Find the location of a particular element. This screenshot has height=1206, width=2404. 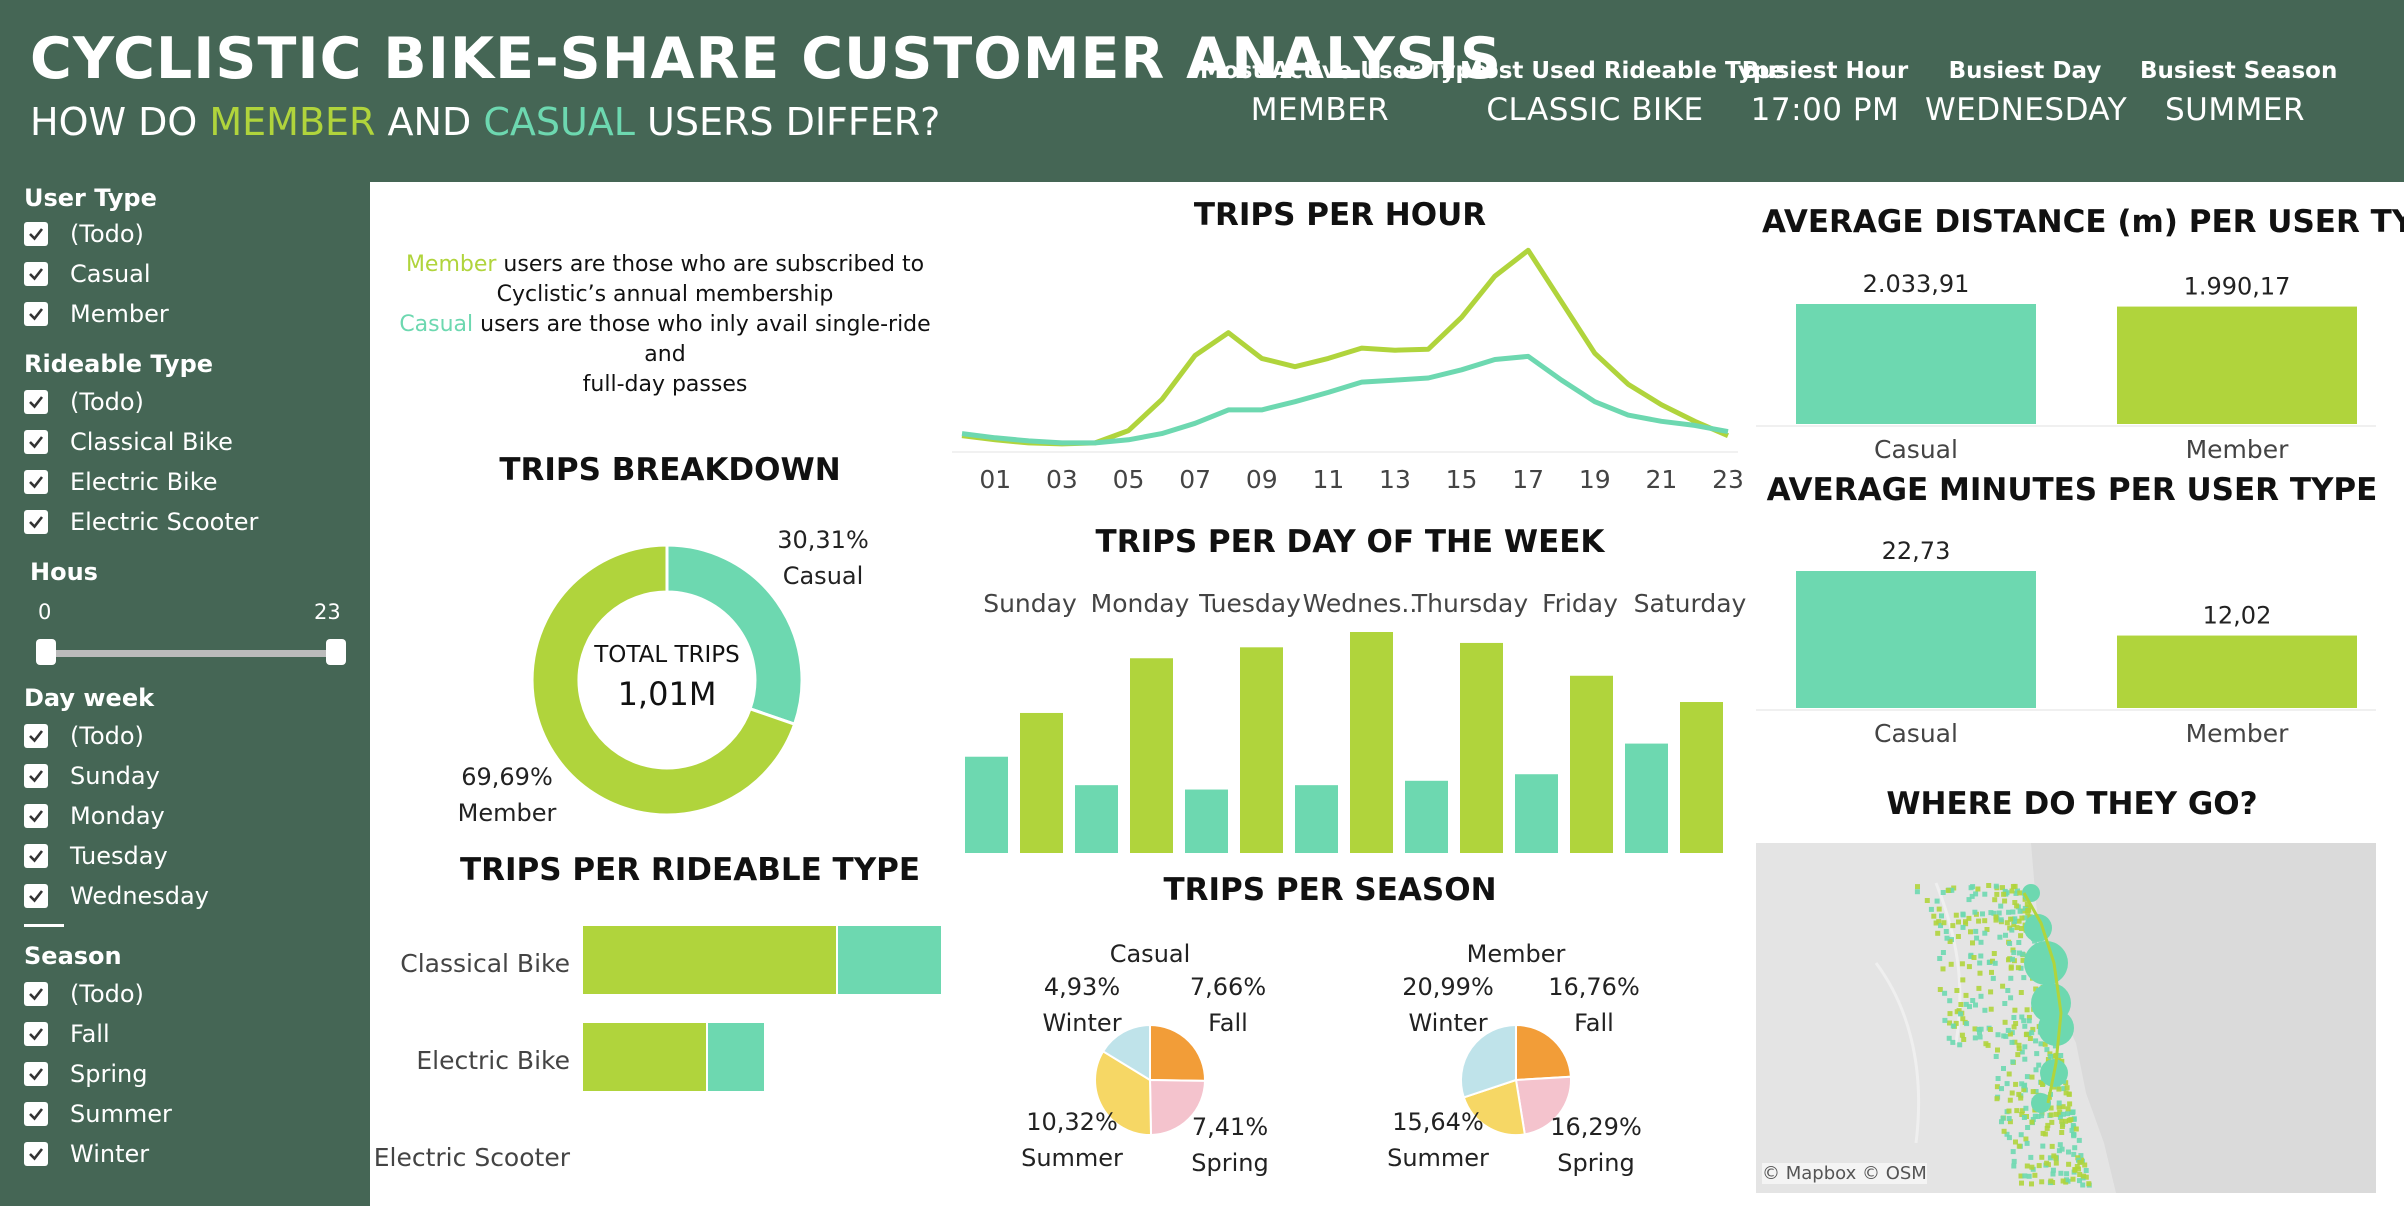

map-attribution: © Mapbox © OSM is located at coordinates (1844, 1173).